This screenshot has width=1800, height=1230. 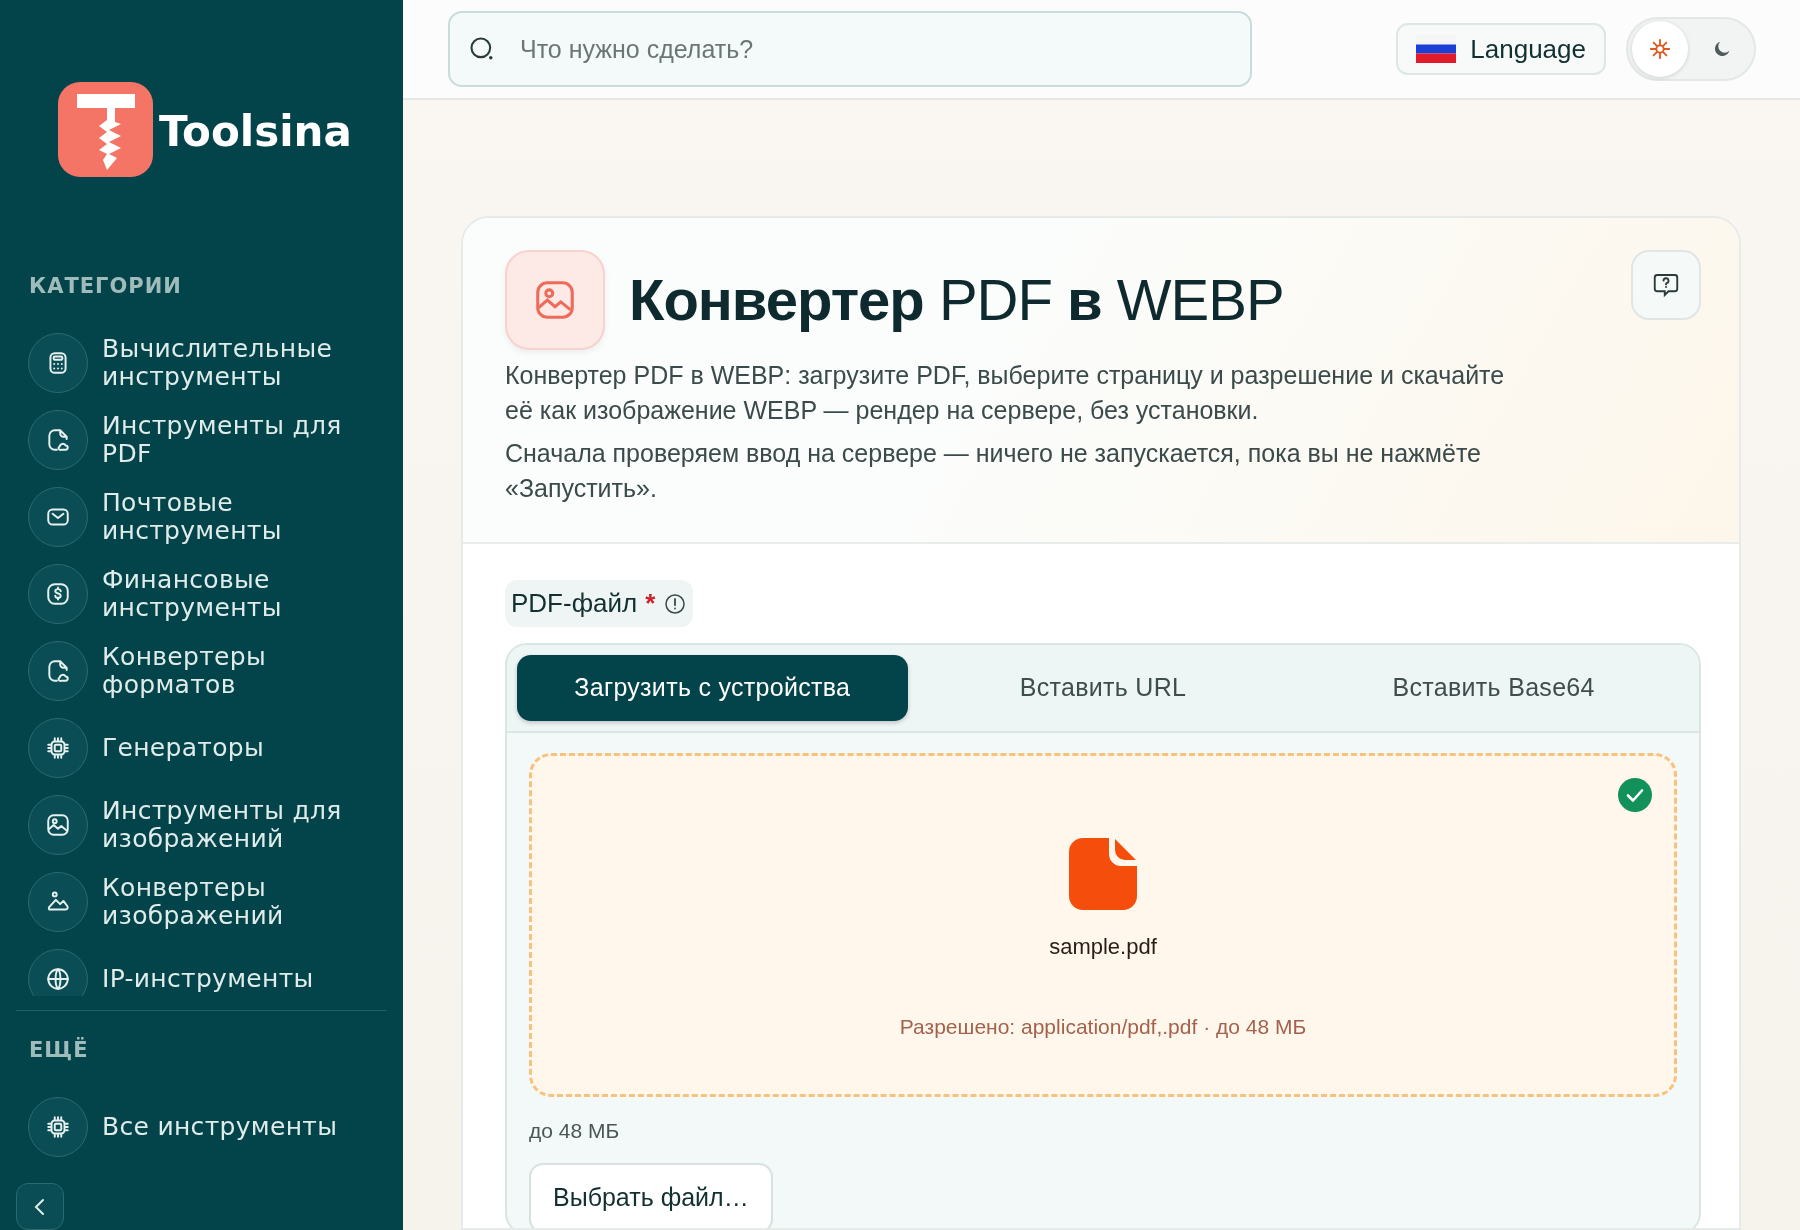 What do you see at coordinates (201, 825) in the screenshot?
I see `sidebar-item: Инструменты для изображений` at bounding box center [201, 825].